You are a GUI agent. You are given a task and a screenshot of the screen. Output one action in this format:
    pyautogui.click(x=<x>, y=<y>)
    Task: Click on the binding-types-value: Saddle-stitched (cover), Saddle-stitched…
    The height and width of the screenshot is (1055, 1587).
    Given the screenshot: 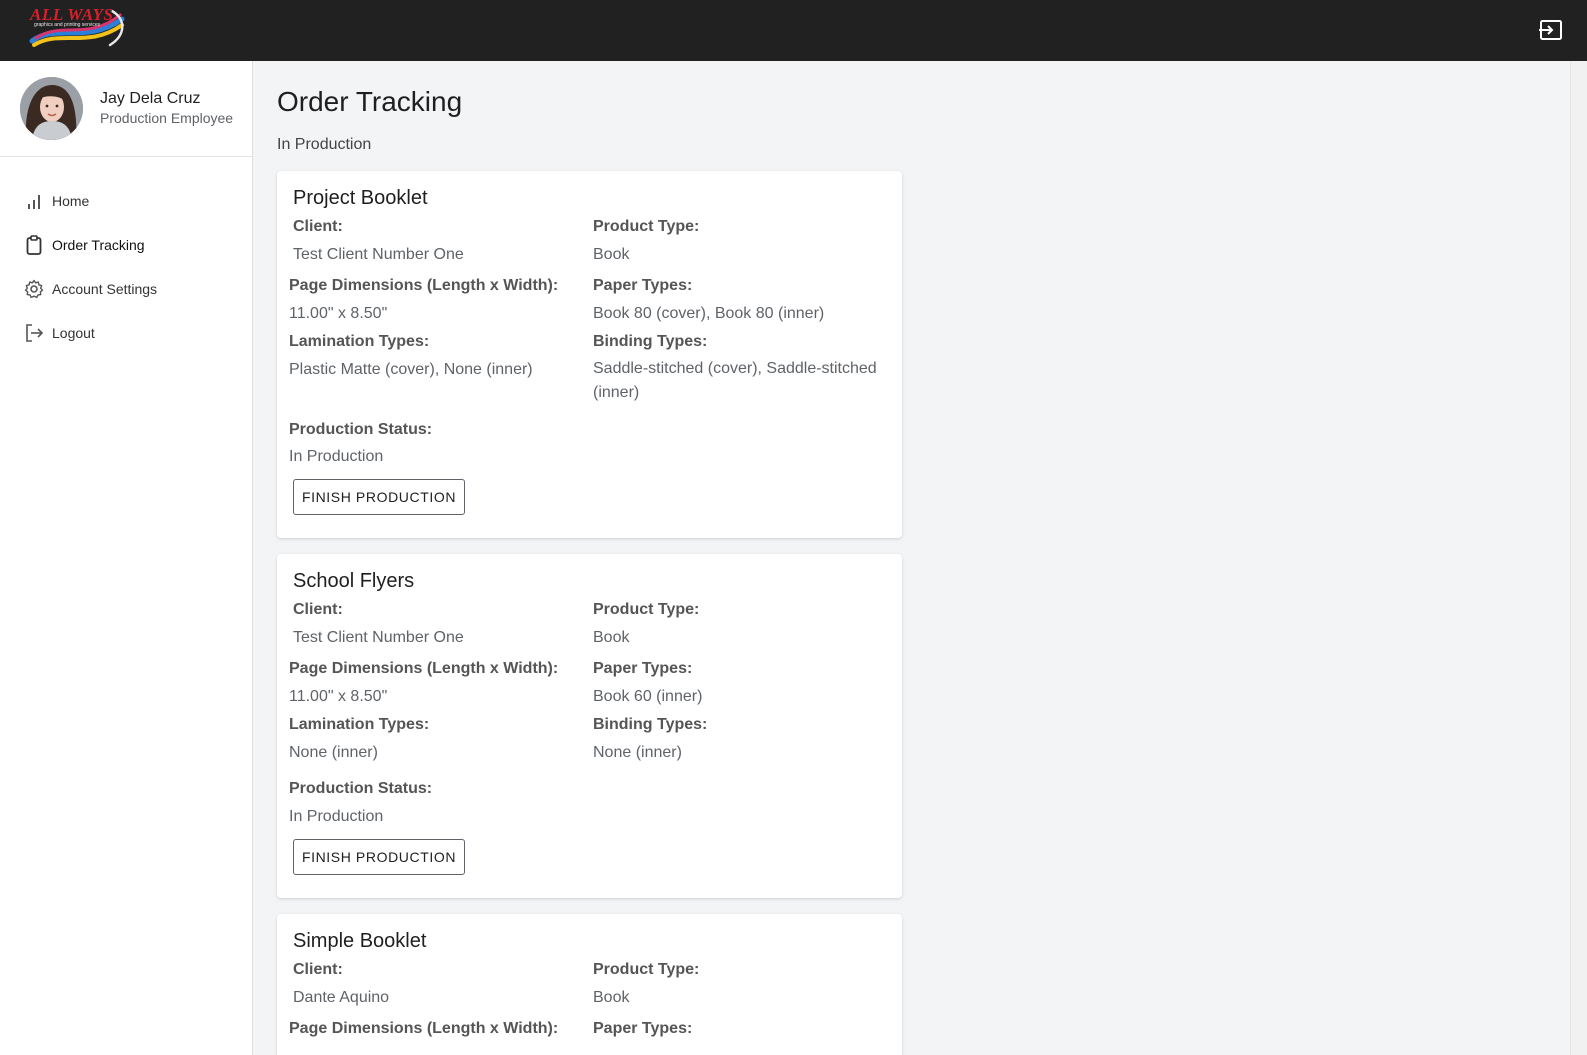 What is the action you would take?
    pyautogui.click(x=735, y=380)
    